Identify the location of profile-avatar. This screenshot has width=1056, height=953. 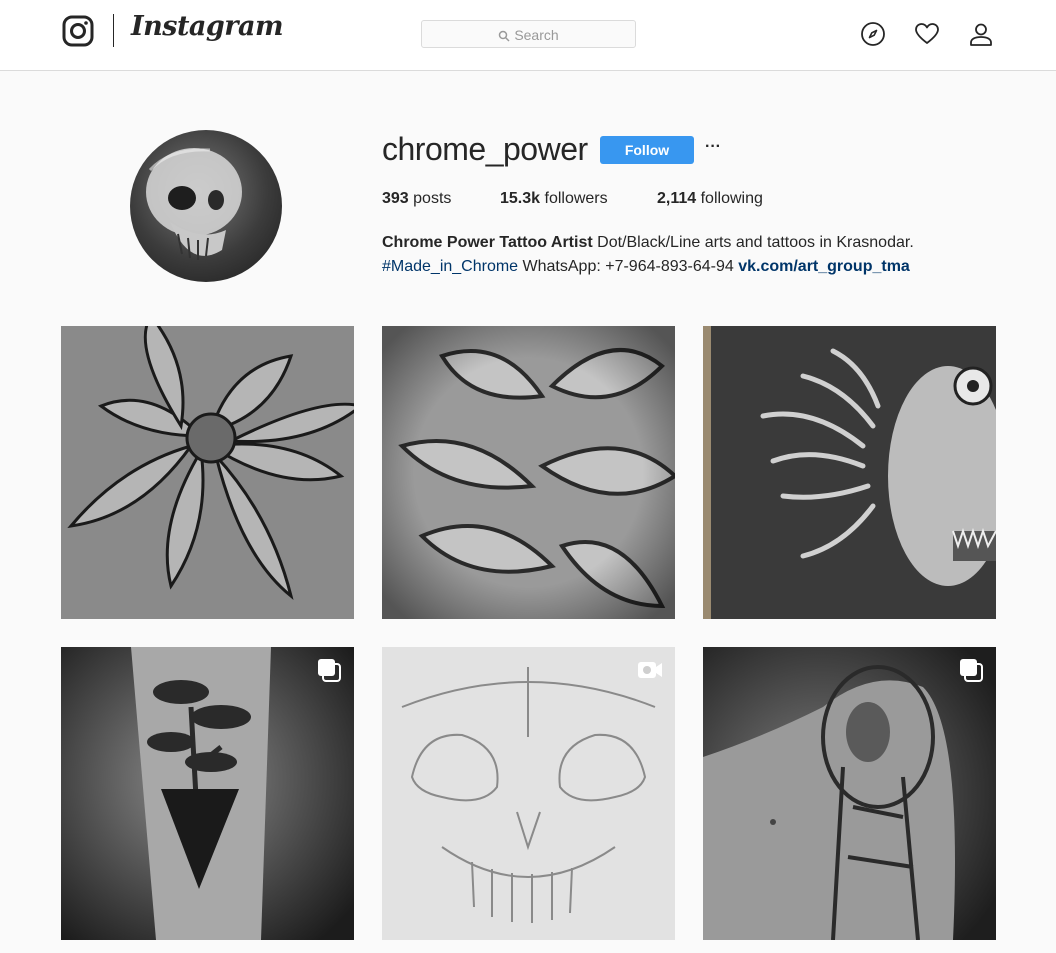
(206, 206).